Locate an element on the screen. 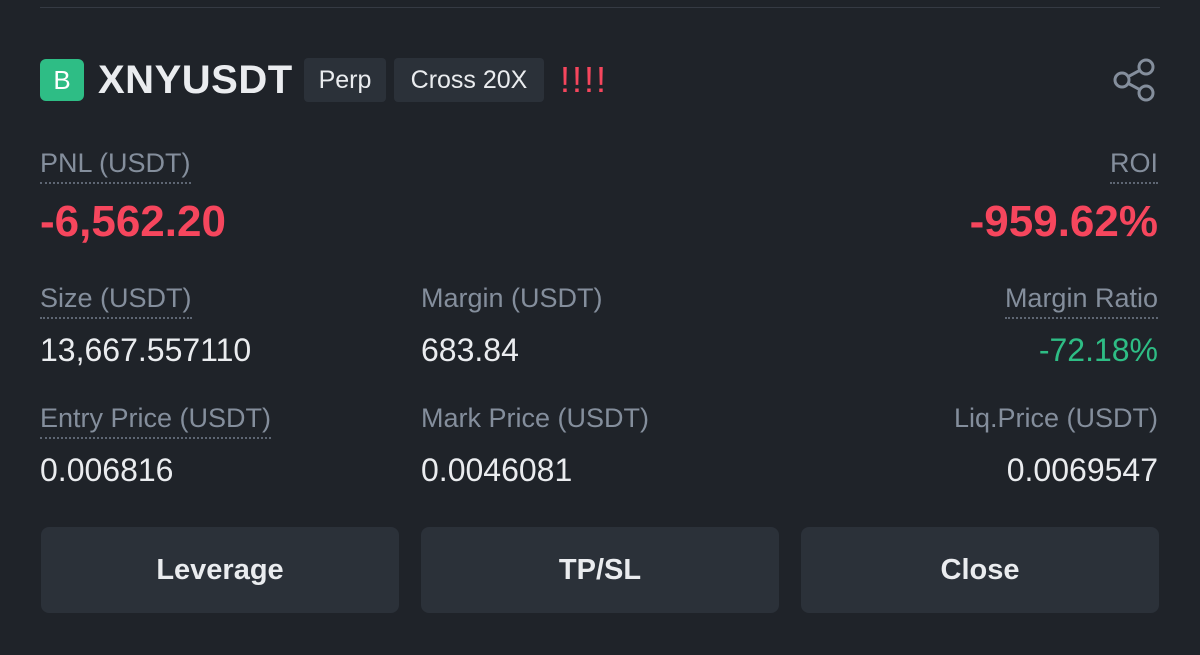 This screenshot has width=1200, height=655. mark-price-value: 0.0046081 is located at coordinates (497, 470).